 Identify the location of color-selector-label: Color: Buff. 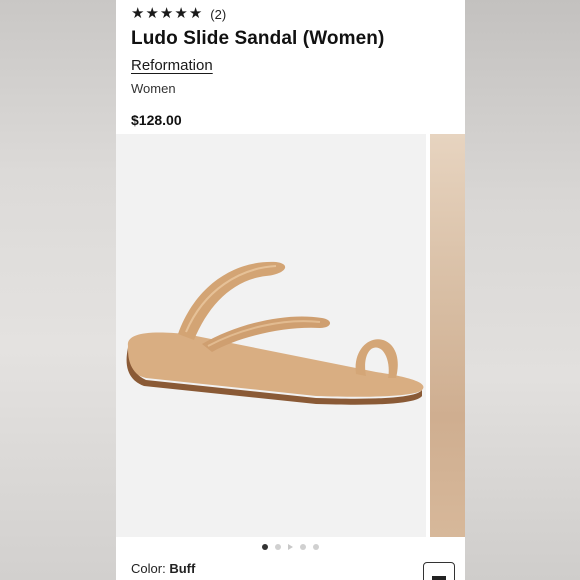
(163, 568).